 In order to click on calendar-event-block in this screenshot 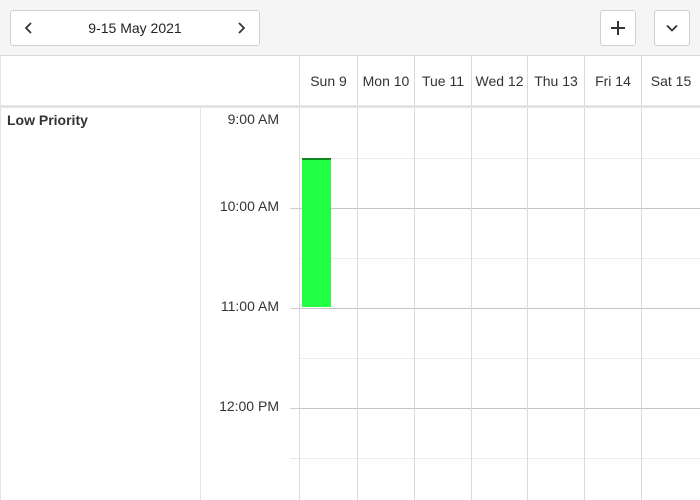, I will do `click(316, 232)`.